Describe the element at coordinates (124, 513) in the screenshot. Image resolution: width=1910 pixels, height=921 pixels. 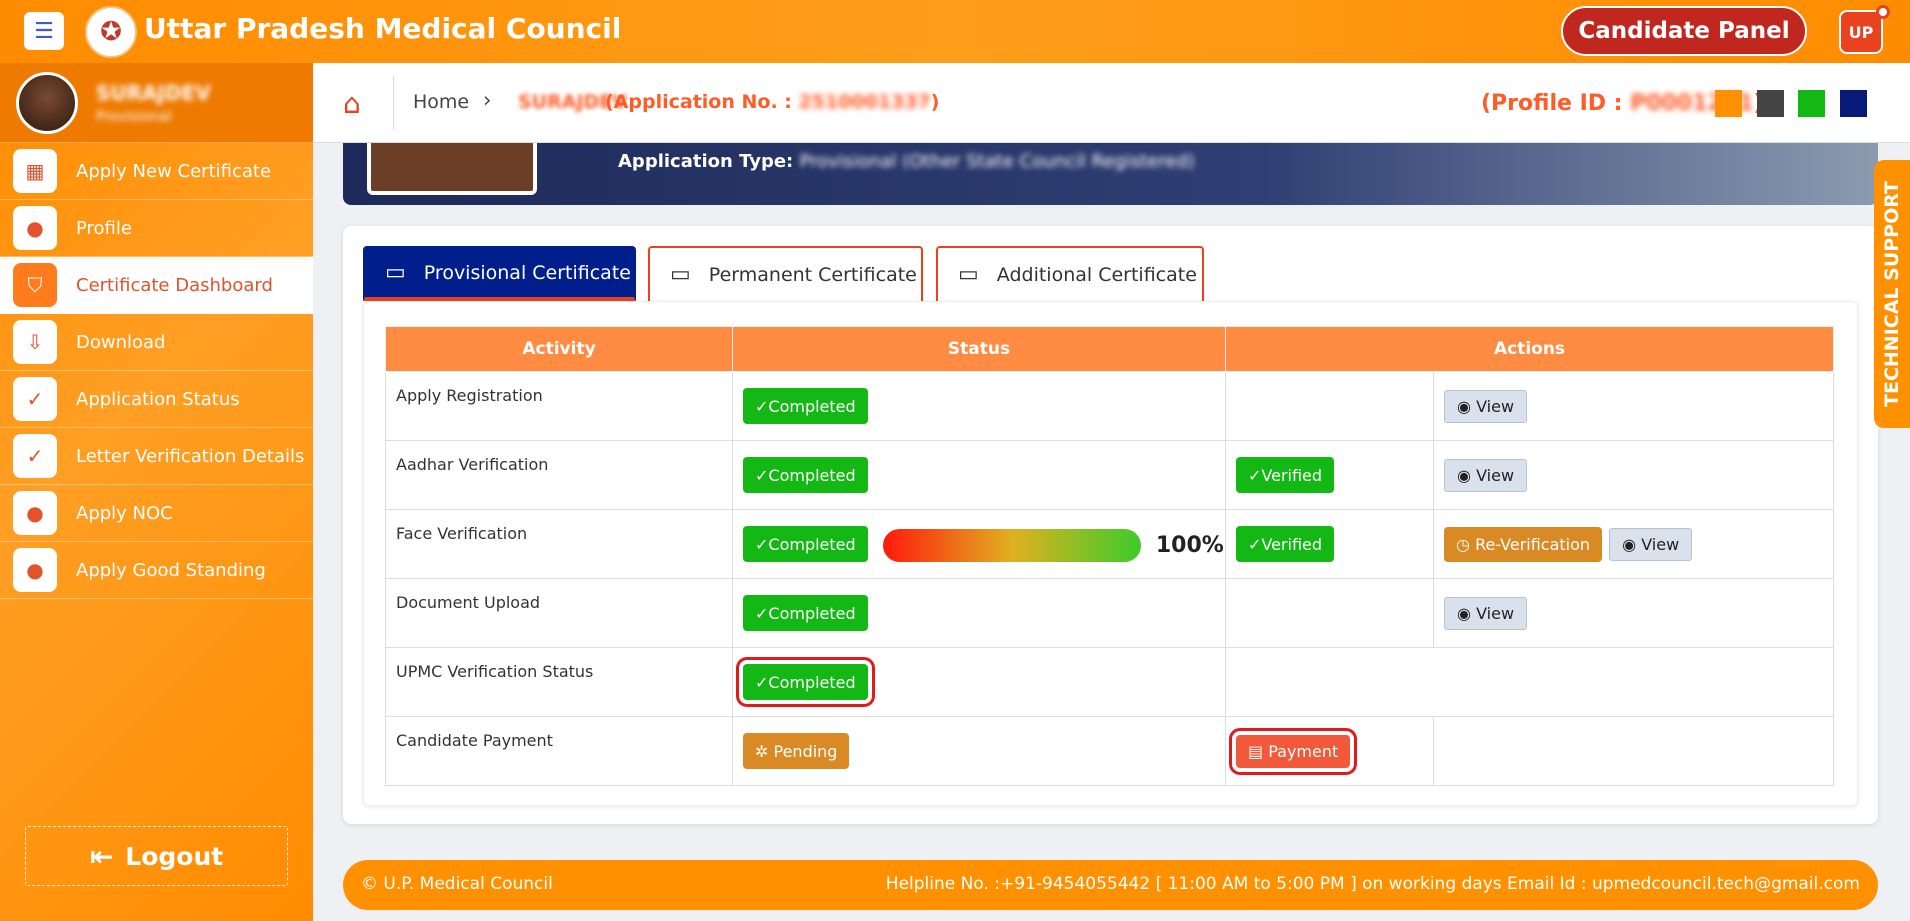
I see `sidebar-item-label: Apply NOC` at that location.